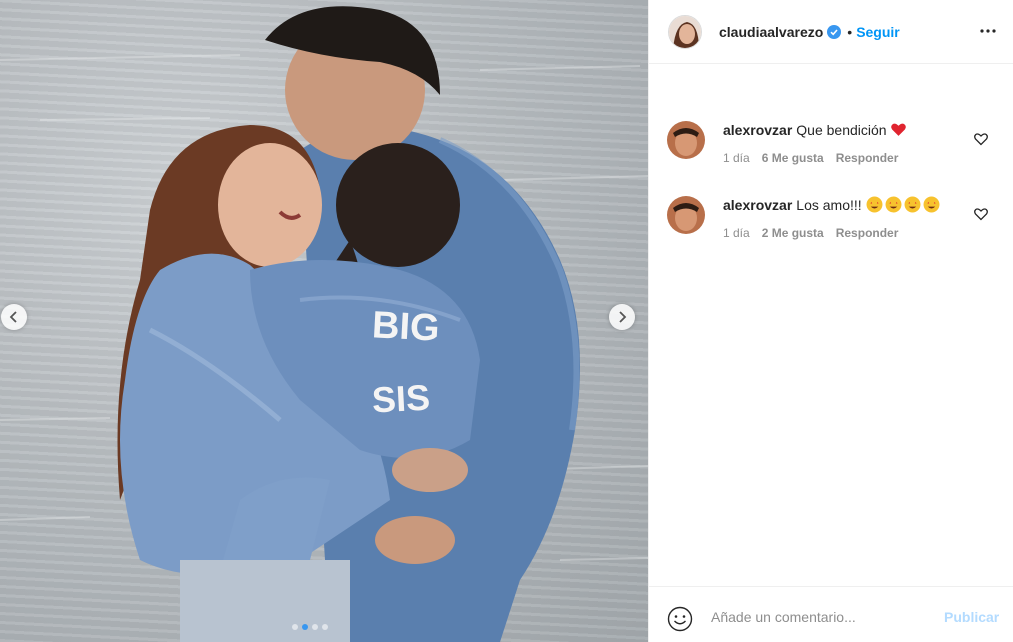 The width and height of the screenshot is (1013, 642). Describe the element at coordinates (829, 205) in the screenshot. I see `comment-text: Los amo!!!` at that location.